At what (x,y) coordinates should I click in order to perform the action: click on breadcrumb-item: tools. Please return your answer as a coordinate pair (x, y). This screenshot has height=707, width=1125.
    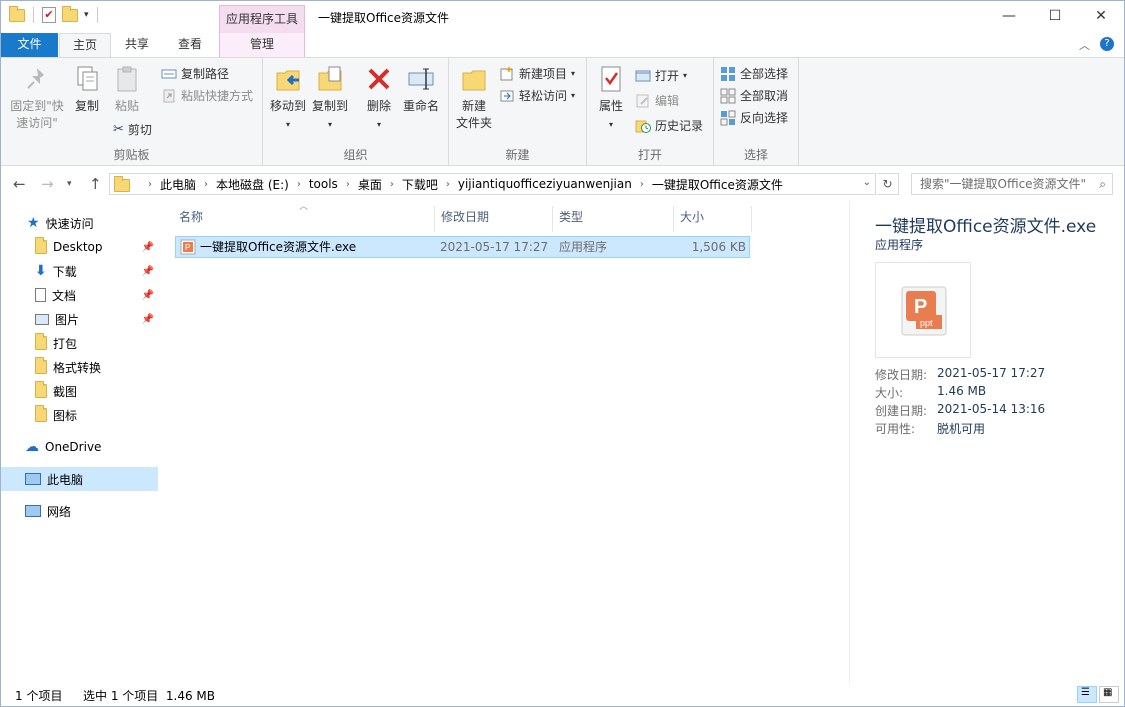
    Looking at the image, I should click on (323, 184).